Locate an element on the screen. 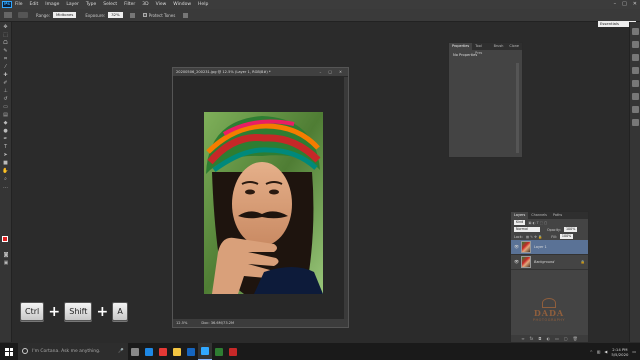 The width and height of the screenshot is (640, 360). exposure-input: 32% is located at coordinates (115, 15).